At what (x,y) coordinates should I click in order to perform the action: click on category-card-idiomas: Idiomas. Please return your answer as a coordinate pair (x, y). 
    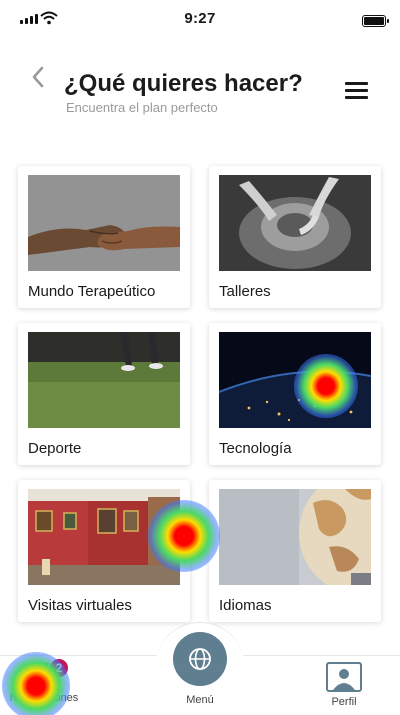
    Looking at the image, I should click on (295, 551).